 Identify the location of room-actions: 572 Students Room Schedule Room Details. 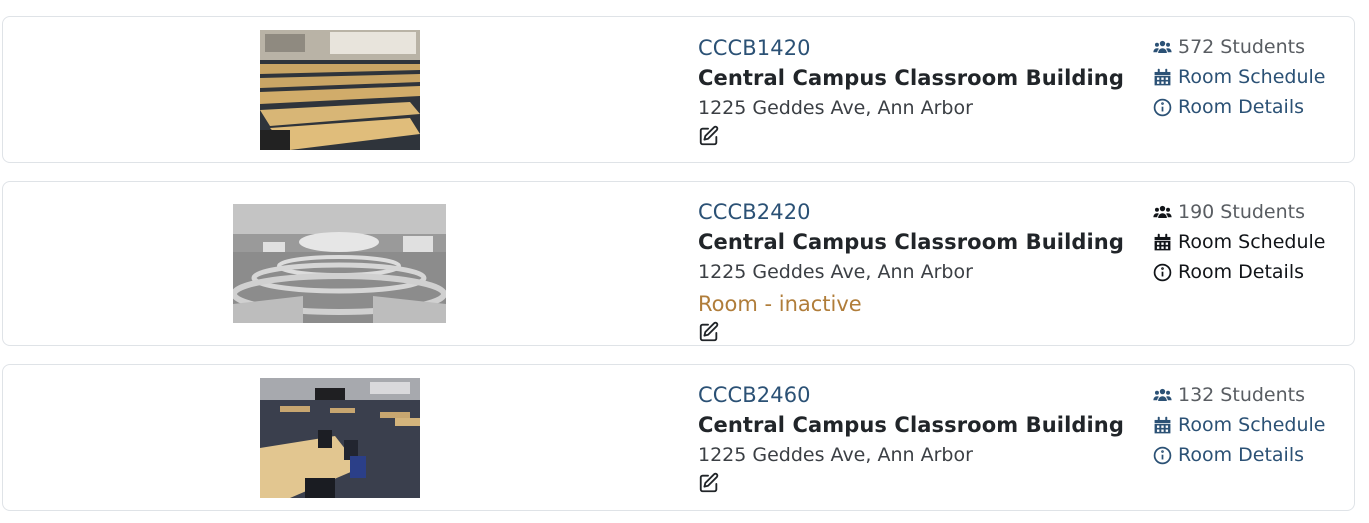
(1239, 77).